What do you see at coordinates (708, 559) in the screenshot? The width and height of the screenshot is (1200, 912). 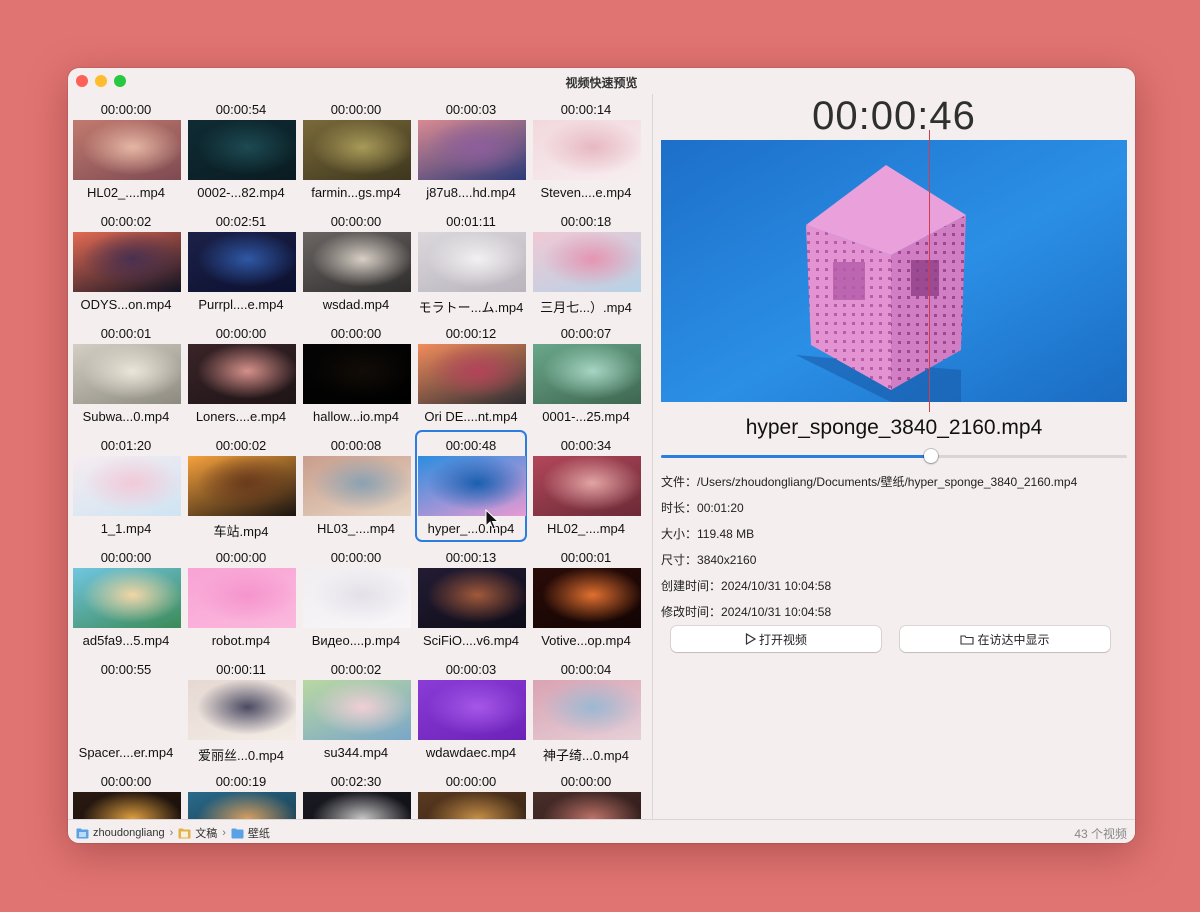 I see `file-info-row: 尺寸：3840x2160` at bounding box center [708, 559].